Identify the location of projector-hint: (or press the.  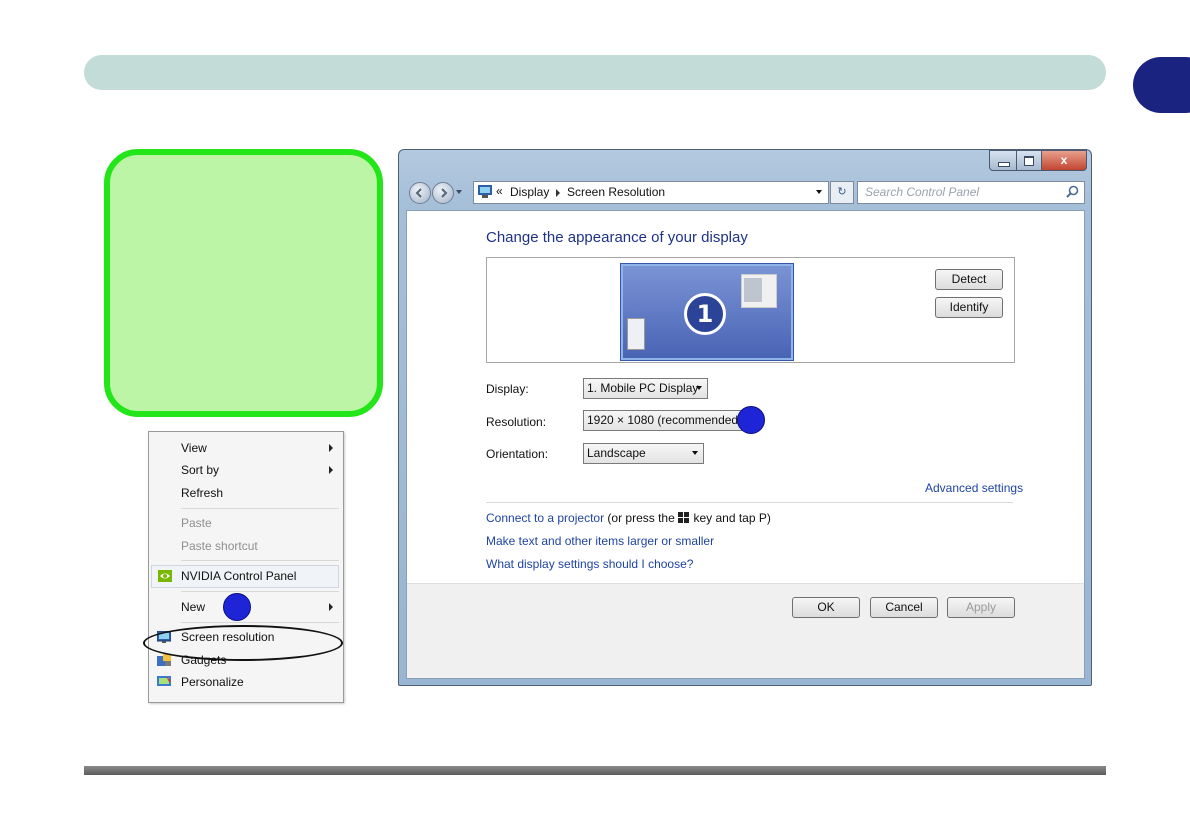
(641, 518).